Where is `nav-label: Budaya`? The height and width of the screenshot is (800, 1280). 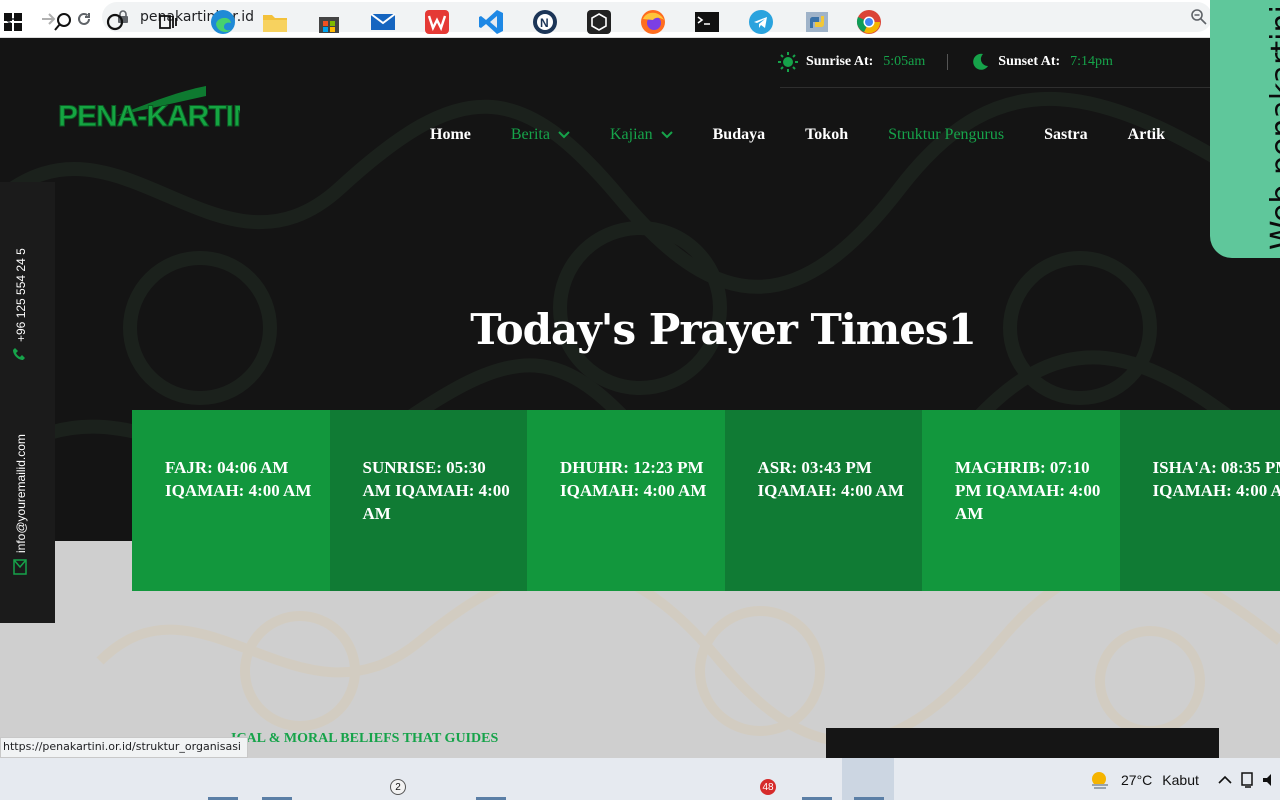
nav-label: Budaya is located at coordinates (739, 134).